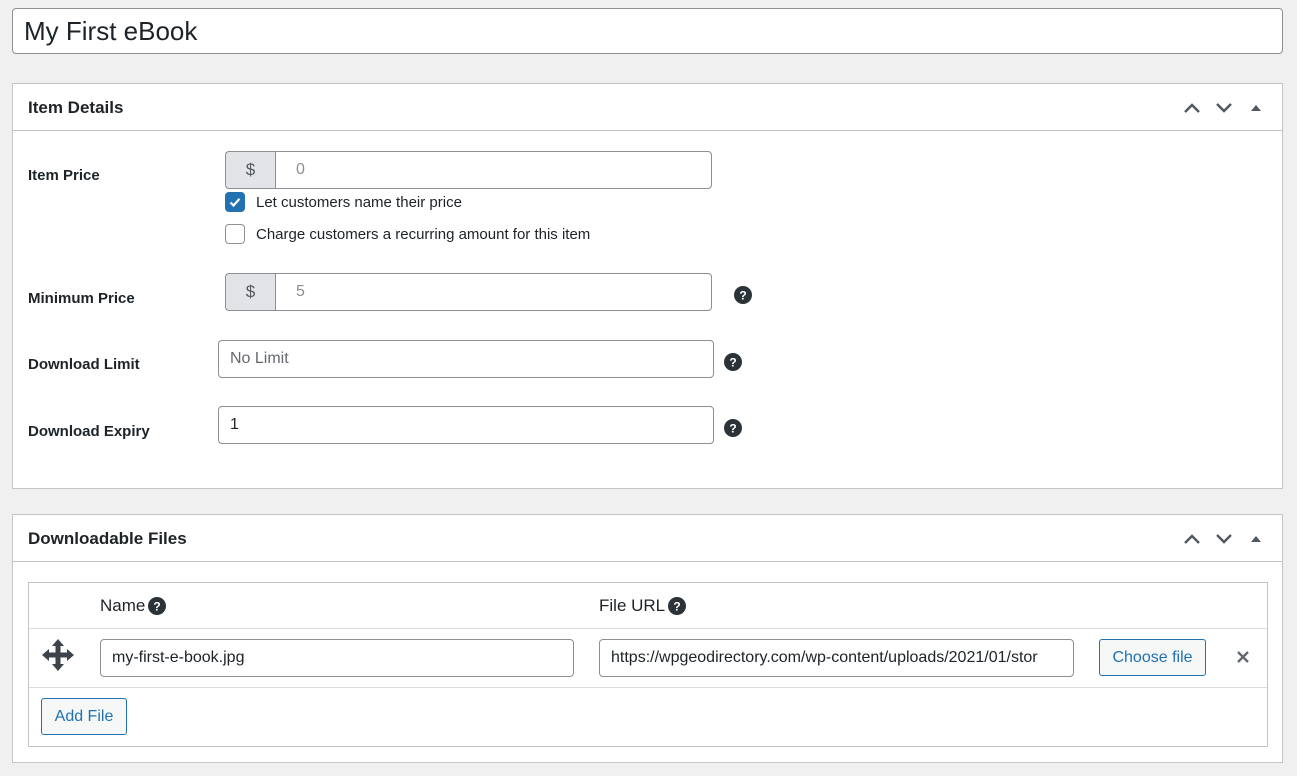 Image resolution: width=1297 pixels, height=776 pixels. I want to click on checkmark-icon, so click(235, 203).